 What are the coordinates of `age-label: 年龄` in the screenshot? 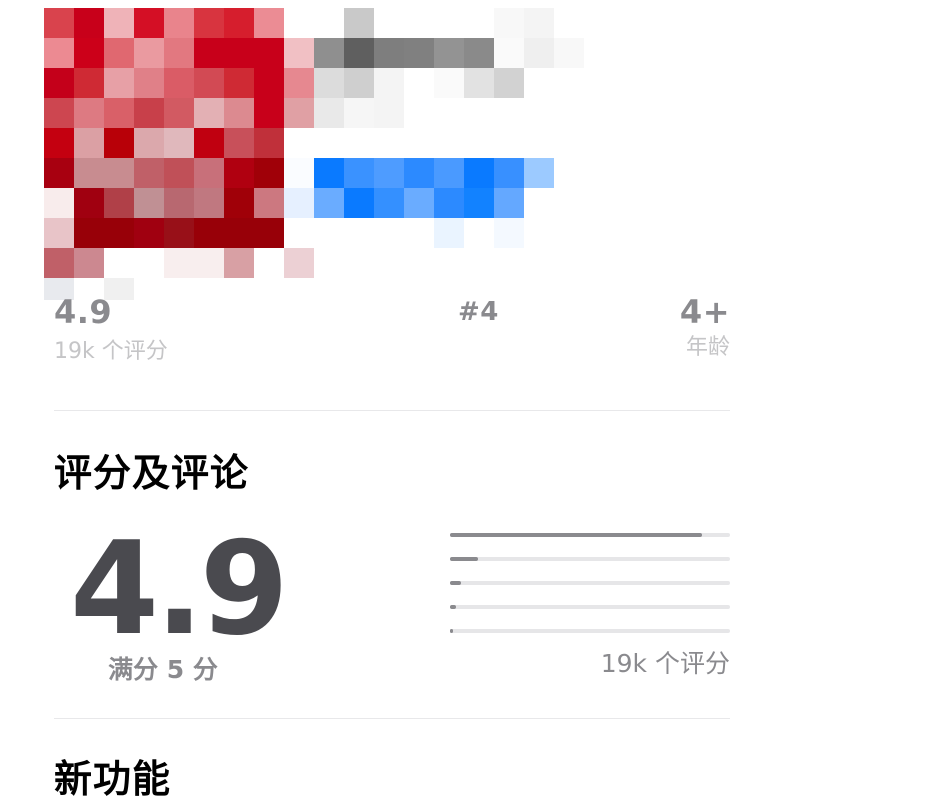 It's located at (707, 347).